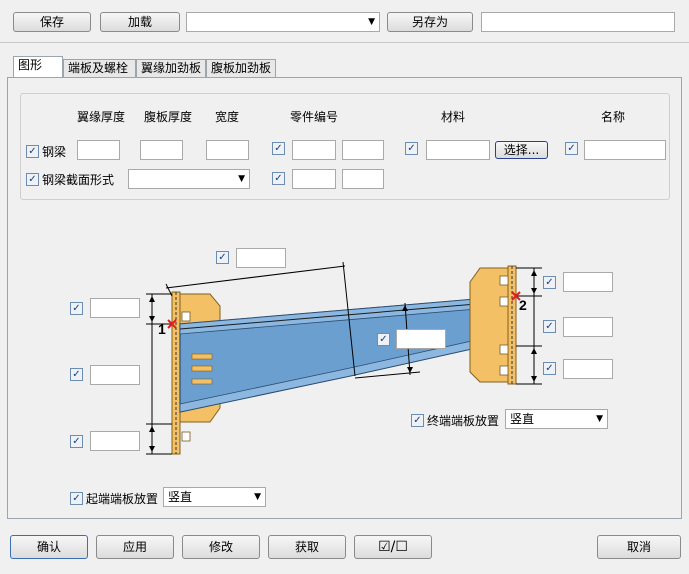 The width and height of the screenshot is (689, 574). What do you see at coordinates (463, 421) in the screenshot?
I see `end-placement-label: 终端端板放置` at bounding box center [463, 421].